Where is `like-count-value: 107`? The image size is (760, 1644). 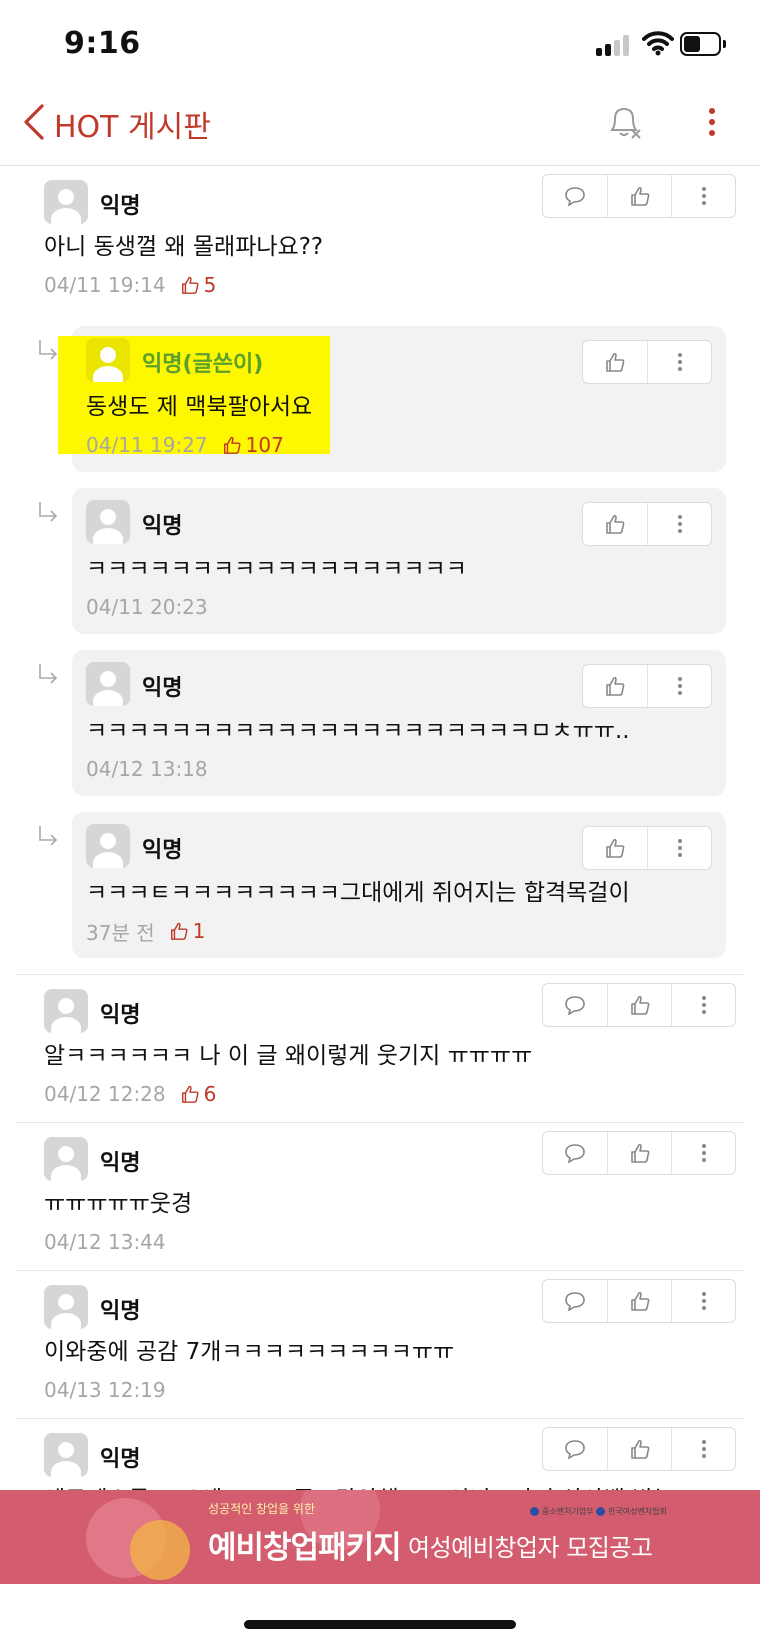 like-count-value: 107 is located at coordinates (264, 445).